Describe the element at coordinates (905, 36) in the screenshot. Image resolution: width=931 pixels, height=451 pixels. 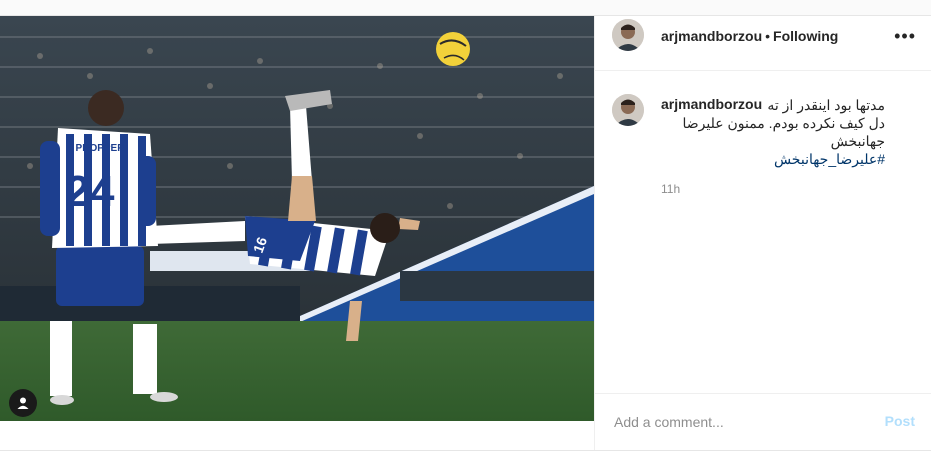
I see `more-horizontal-icon: •••` at that location.